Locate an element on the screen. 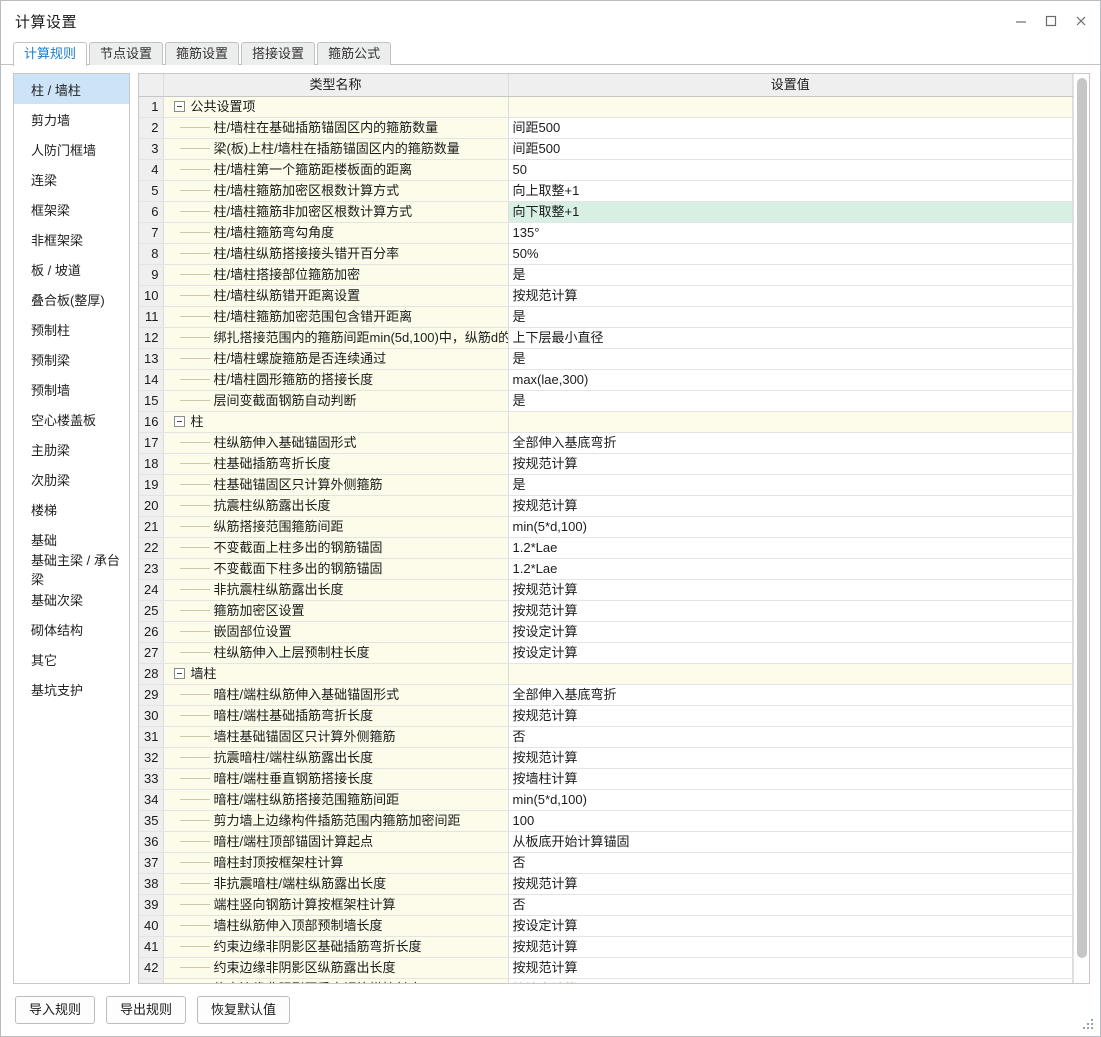 This screenshot has height=1037, width=1101. table-row: 41 约束边缘非阴影区基础插筋弯折长度 按规范计算 is located at coordinates (606, 947).